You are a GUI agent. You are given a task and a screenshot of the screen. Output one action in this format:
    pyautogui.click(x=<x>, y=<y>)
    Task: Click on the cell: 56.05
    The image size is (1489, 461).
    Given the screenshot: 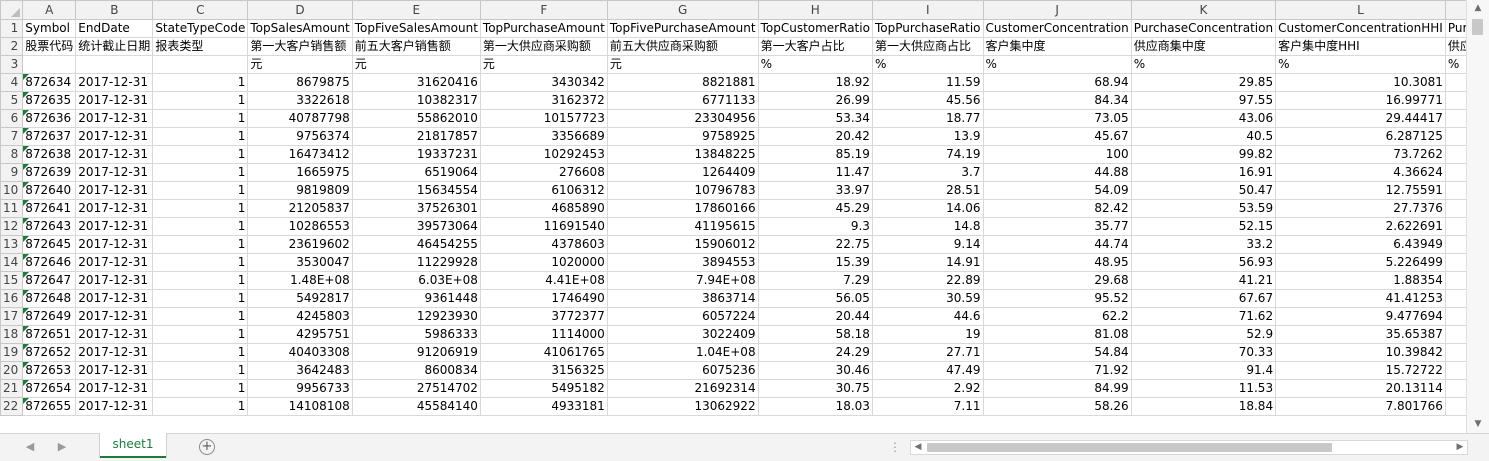 What is the action you would take?
    pyautogui.click(x=815, y=298)
    